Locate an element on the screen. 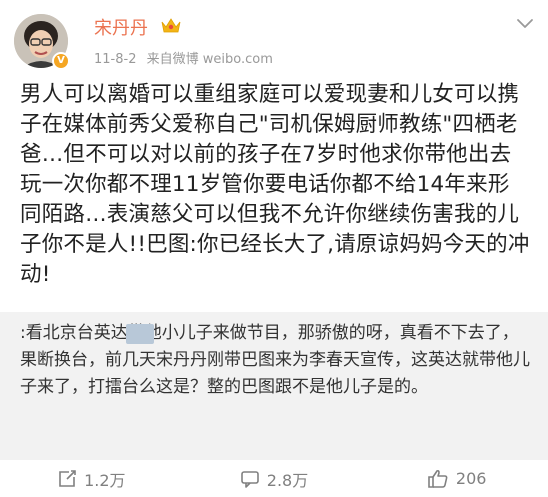  quoted-user-redacted is located at coordinates (140, 334).